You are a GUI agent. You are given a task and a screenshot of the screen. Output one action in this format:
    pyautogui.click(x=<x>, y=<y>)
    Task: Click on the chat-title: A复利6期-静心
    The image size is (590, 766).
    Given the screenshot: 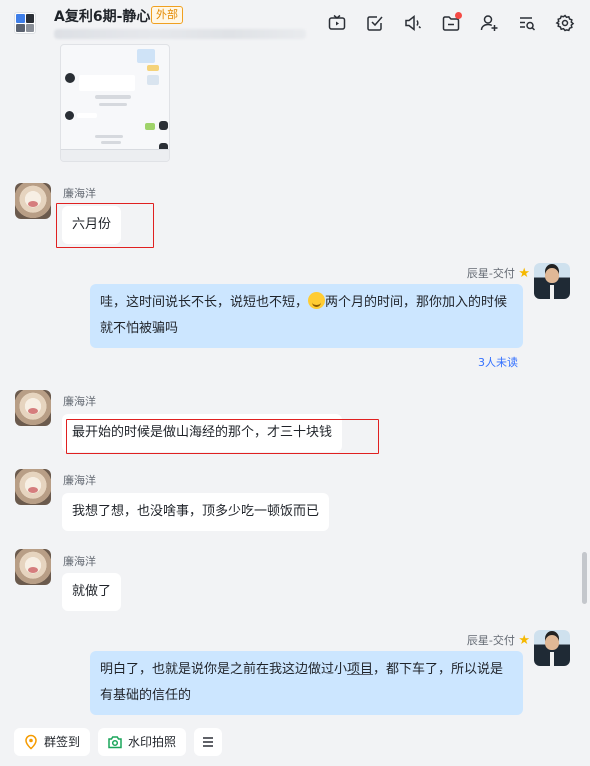 What is the action you would take?
    pyautogui.click(x=102, y=16)
    